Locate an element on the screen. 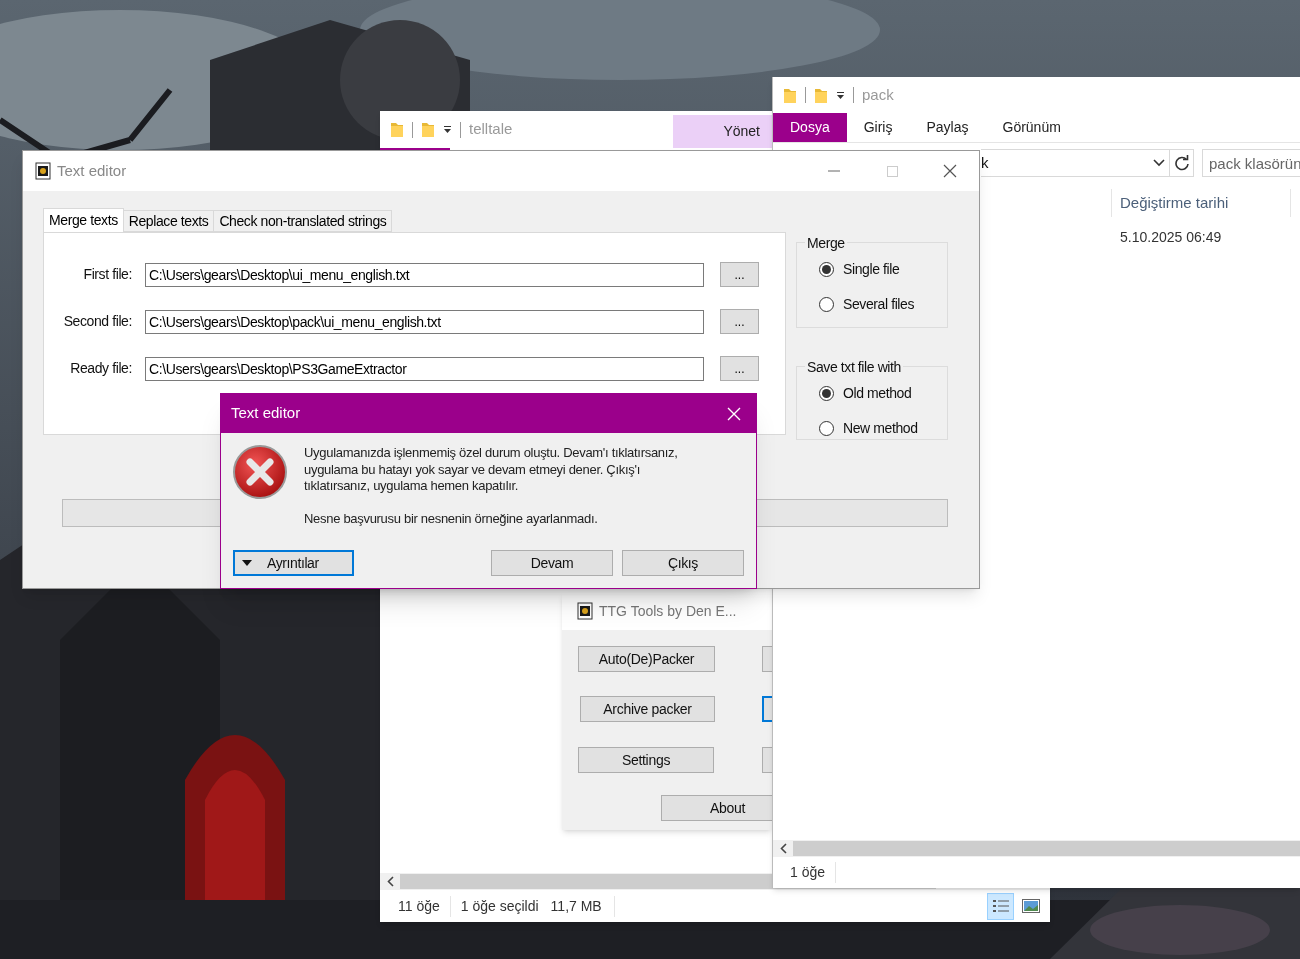  tab: Replace texts is located at coordinates (168, 221).